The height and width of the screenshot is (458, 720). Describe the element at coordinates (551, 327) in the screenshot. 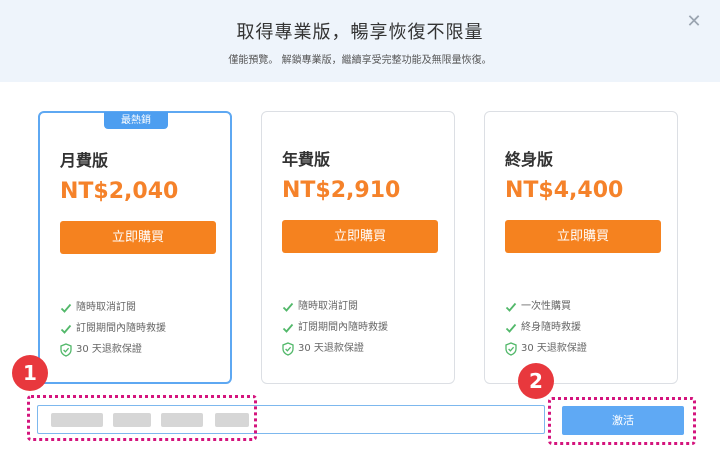

I see `feature-label: 終身隨時救援` at that location.